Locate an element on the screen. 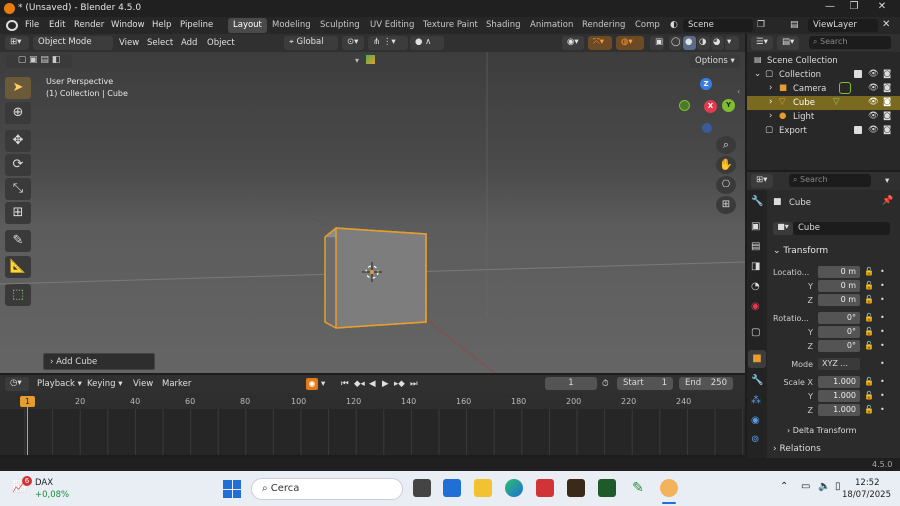  outliner-search-field: ⌕ Search is located at coordinates (850, 42).